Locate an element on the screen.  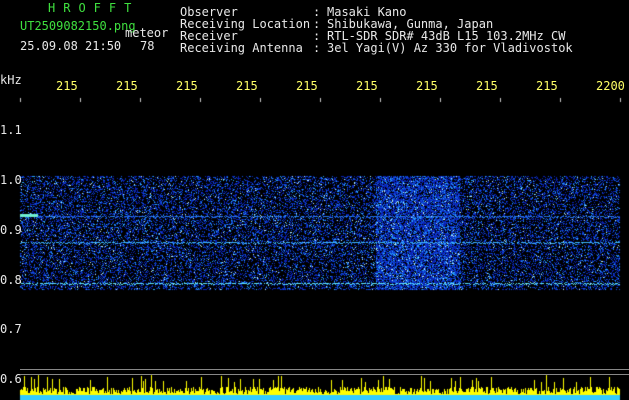
app-title: HROFFT is located at coordinates (94, 8).